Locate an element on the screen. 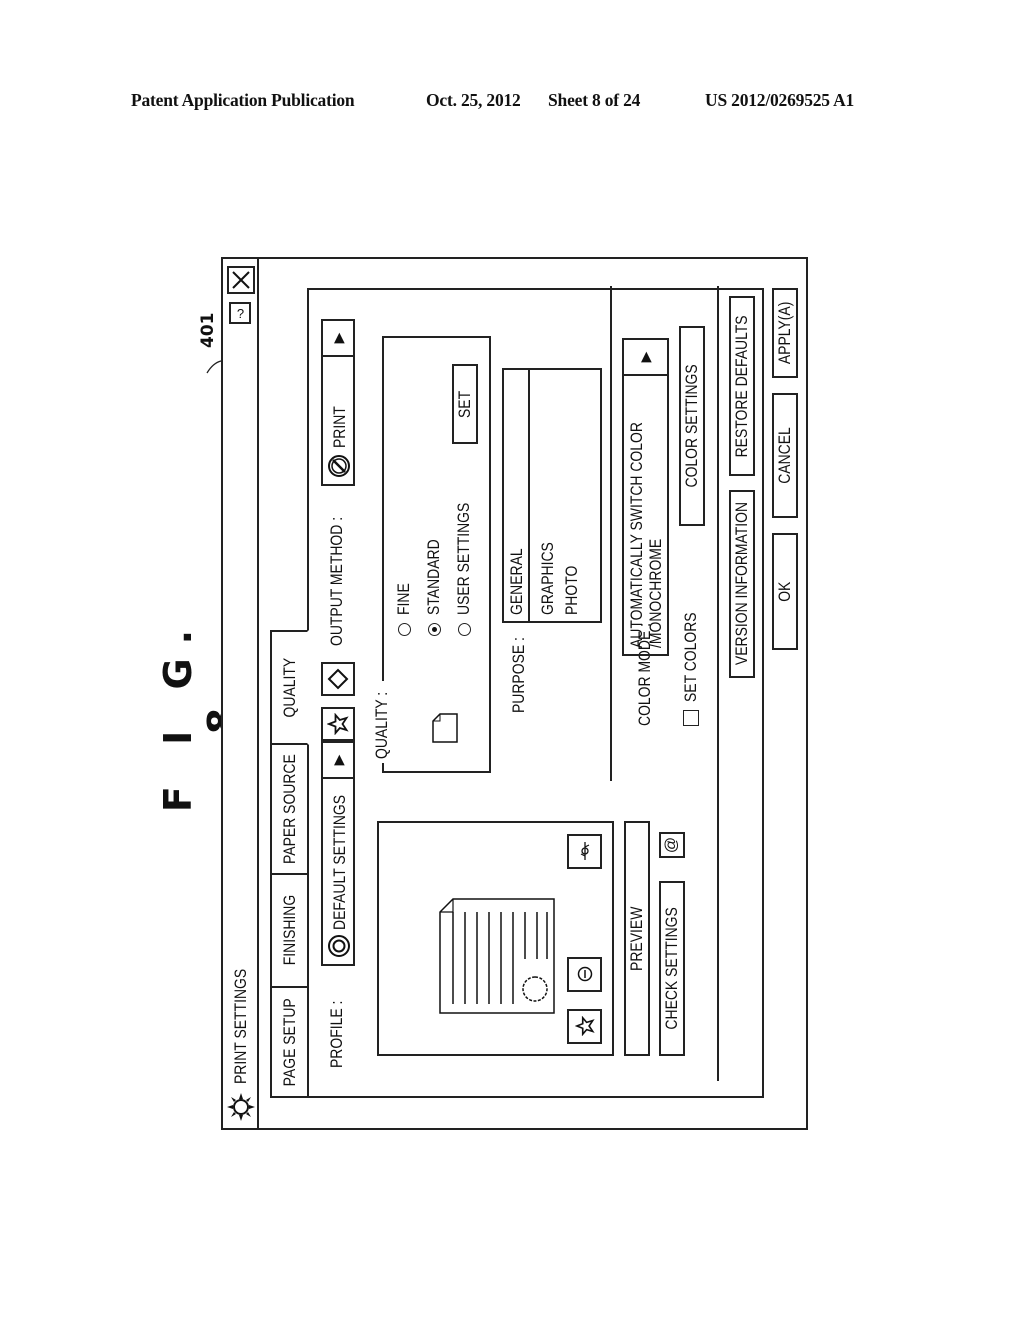 This screenshot has height=1320, width=1024. target-icon is located at coordinates (339, 946).